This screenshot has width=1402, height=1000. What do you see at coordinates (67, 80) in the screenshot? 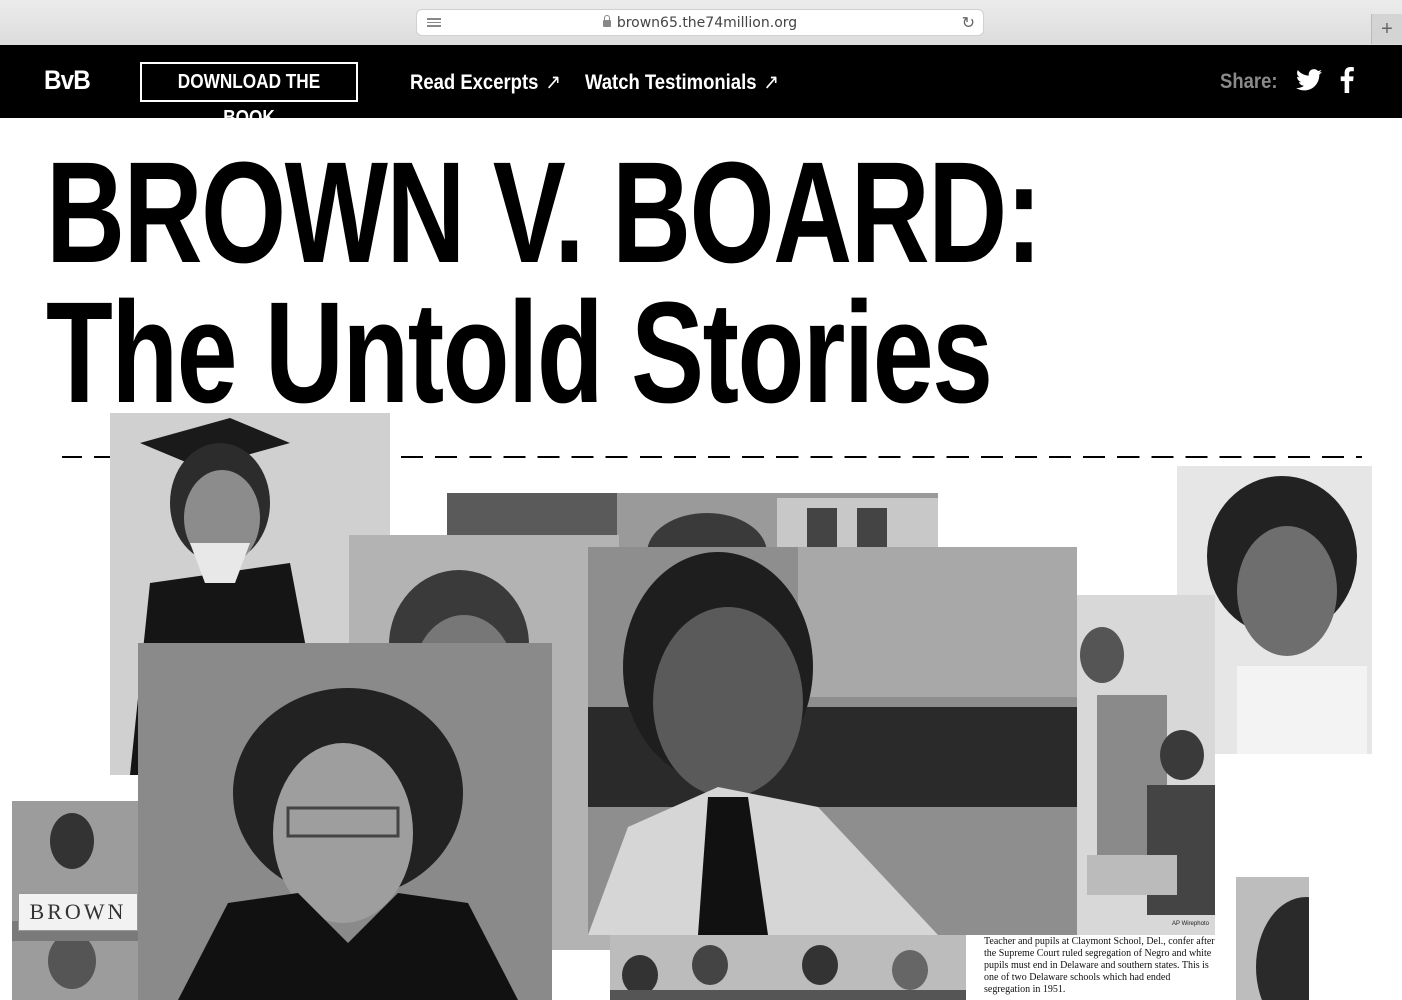
I see `site-logo: BvB` at bounding box center [67, 80].